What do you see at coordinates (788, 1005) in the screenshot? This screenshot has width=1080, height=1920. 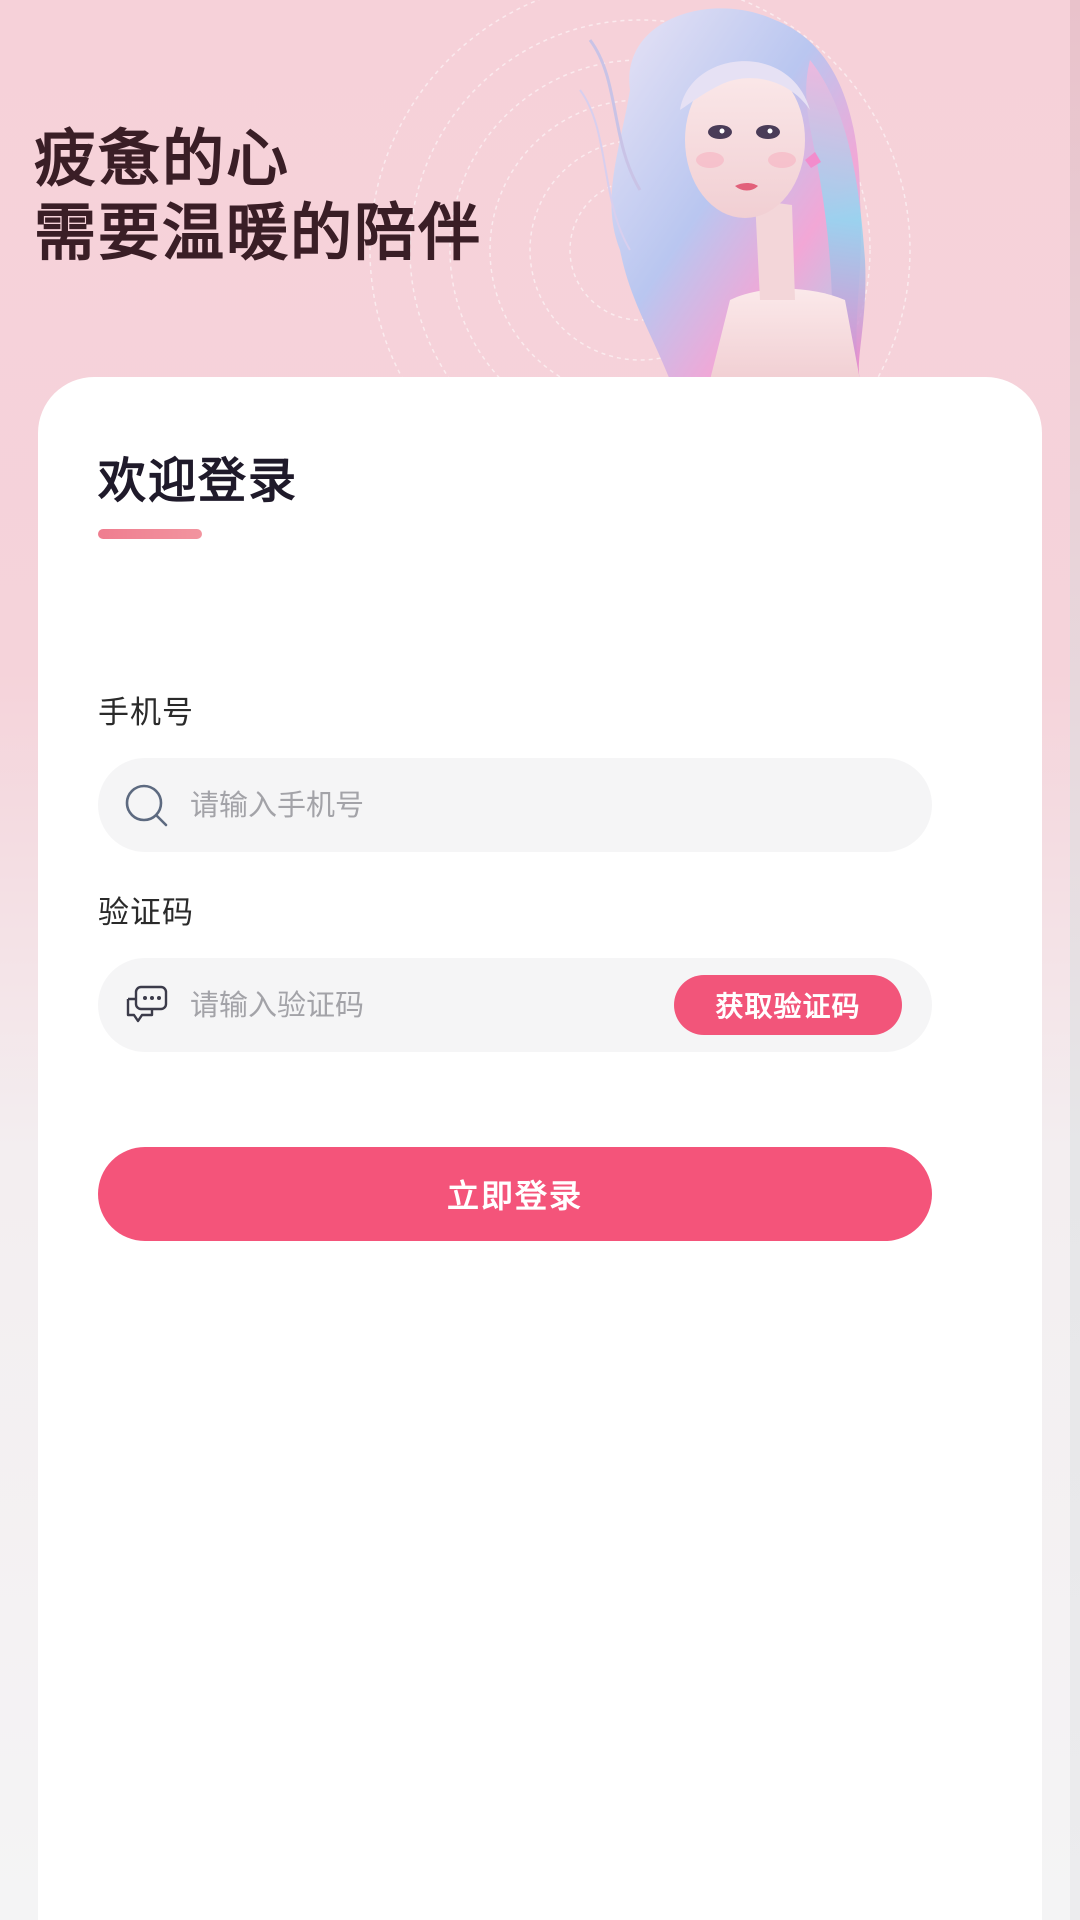 I see `get-code-button: 获取验证码` at bounding box center [788, 1005].